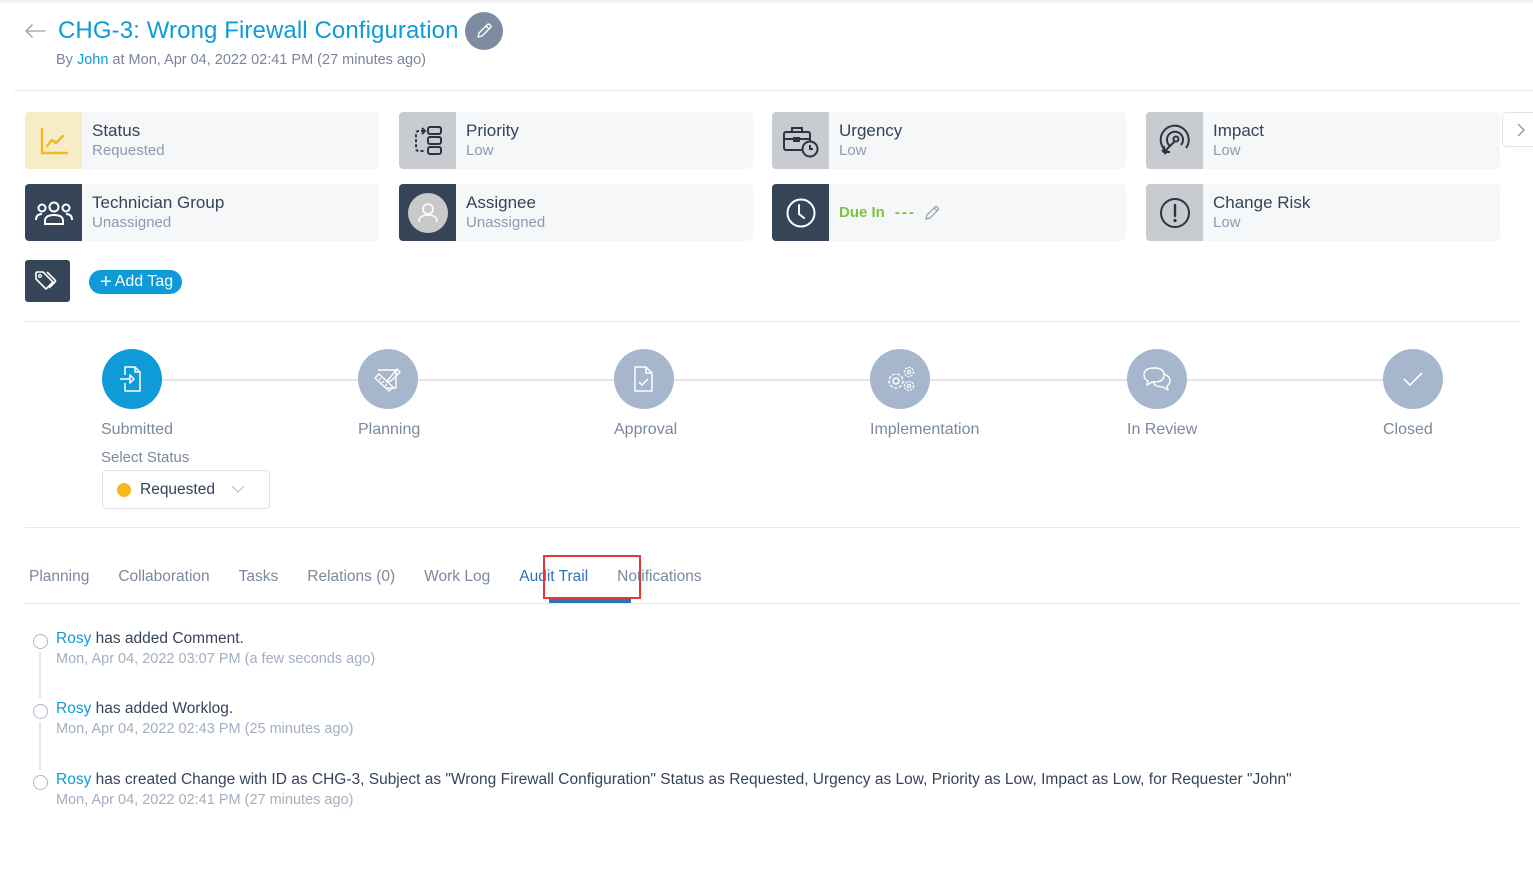  I want to click on checkmark-icon, so click(1413, 379).